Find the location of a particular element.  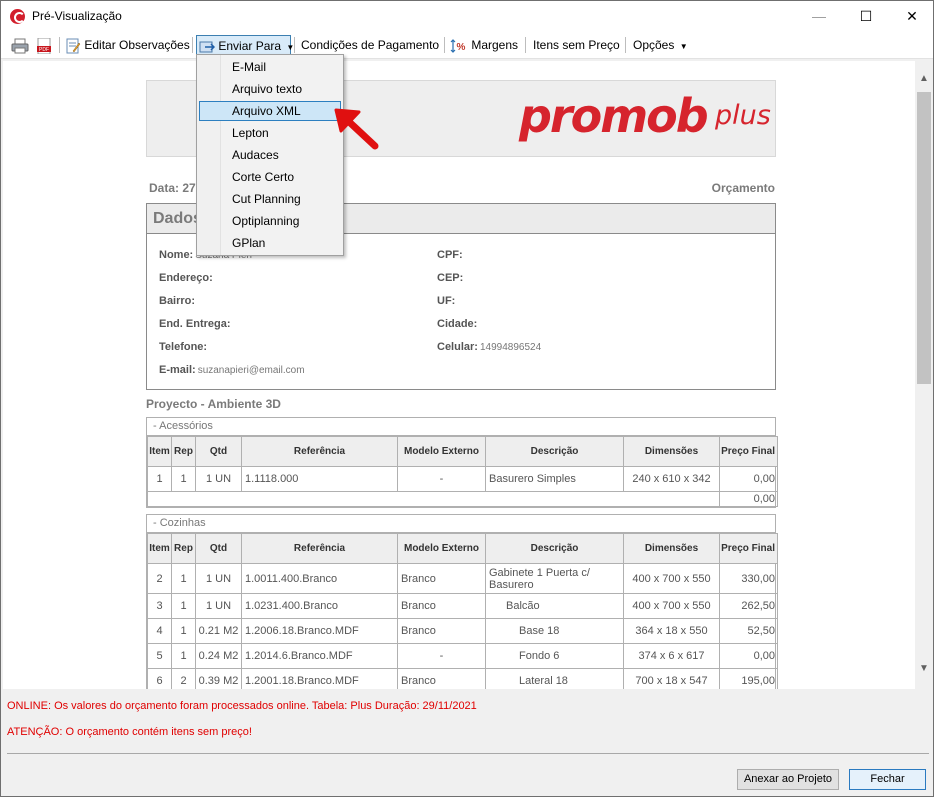

minimize-button: — is located at coordinates (819, 16).